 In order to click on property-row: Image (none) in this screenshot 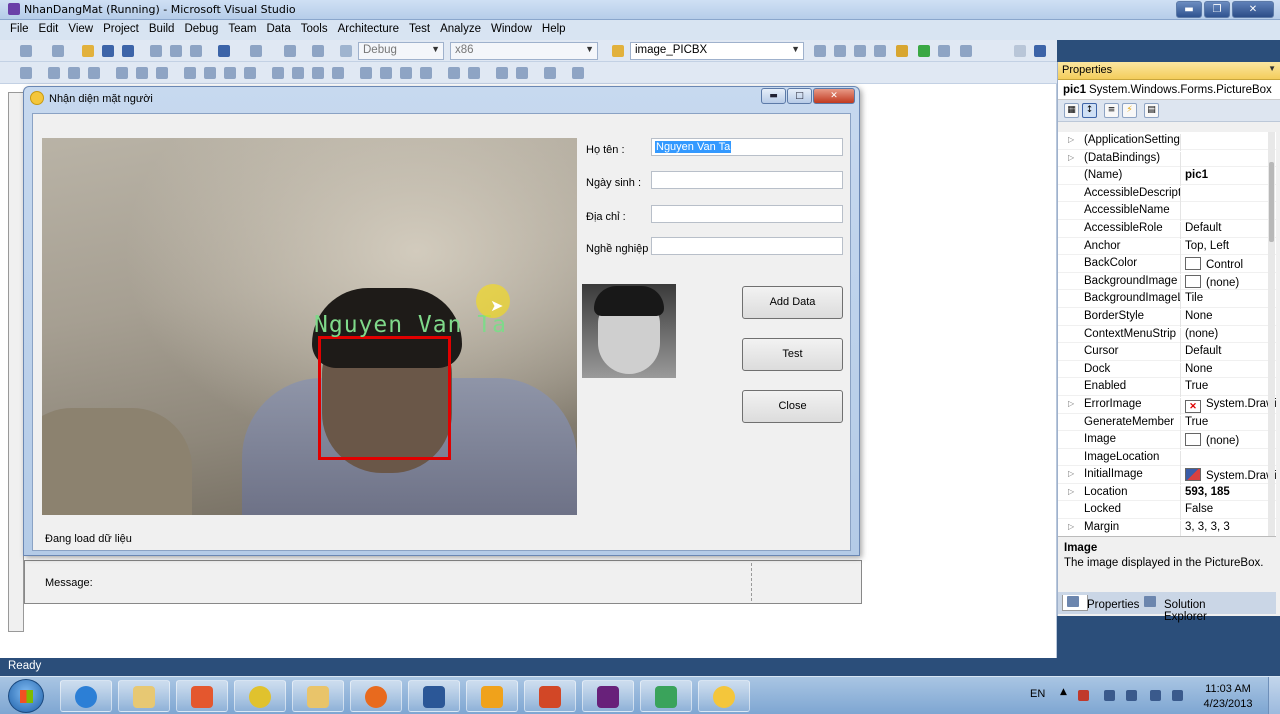, I will do `click(1167, 441)`.